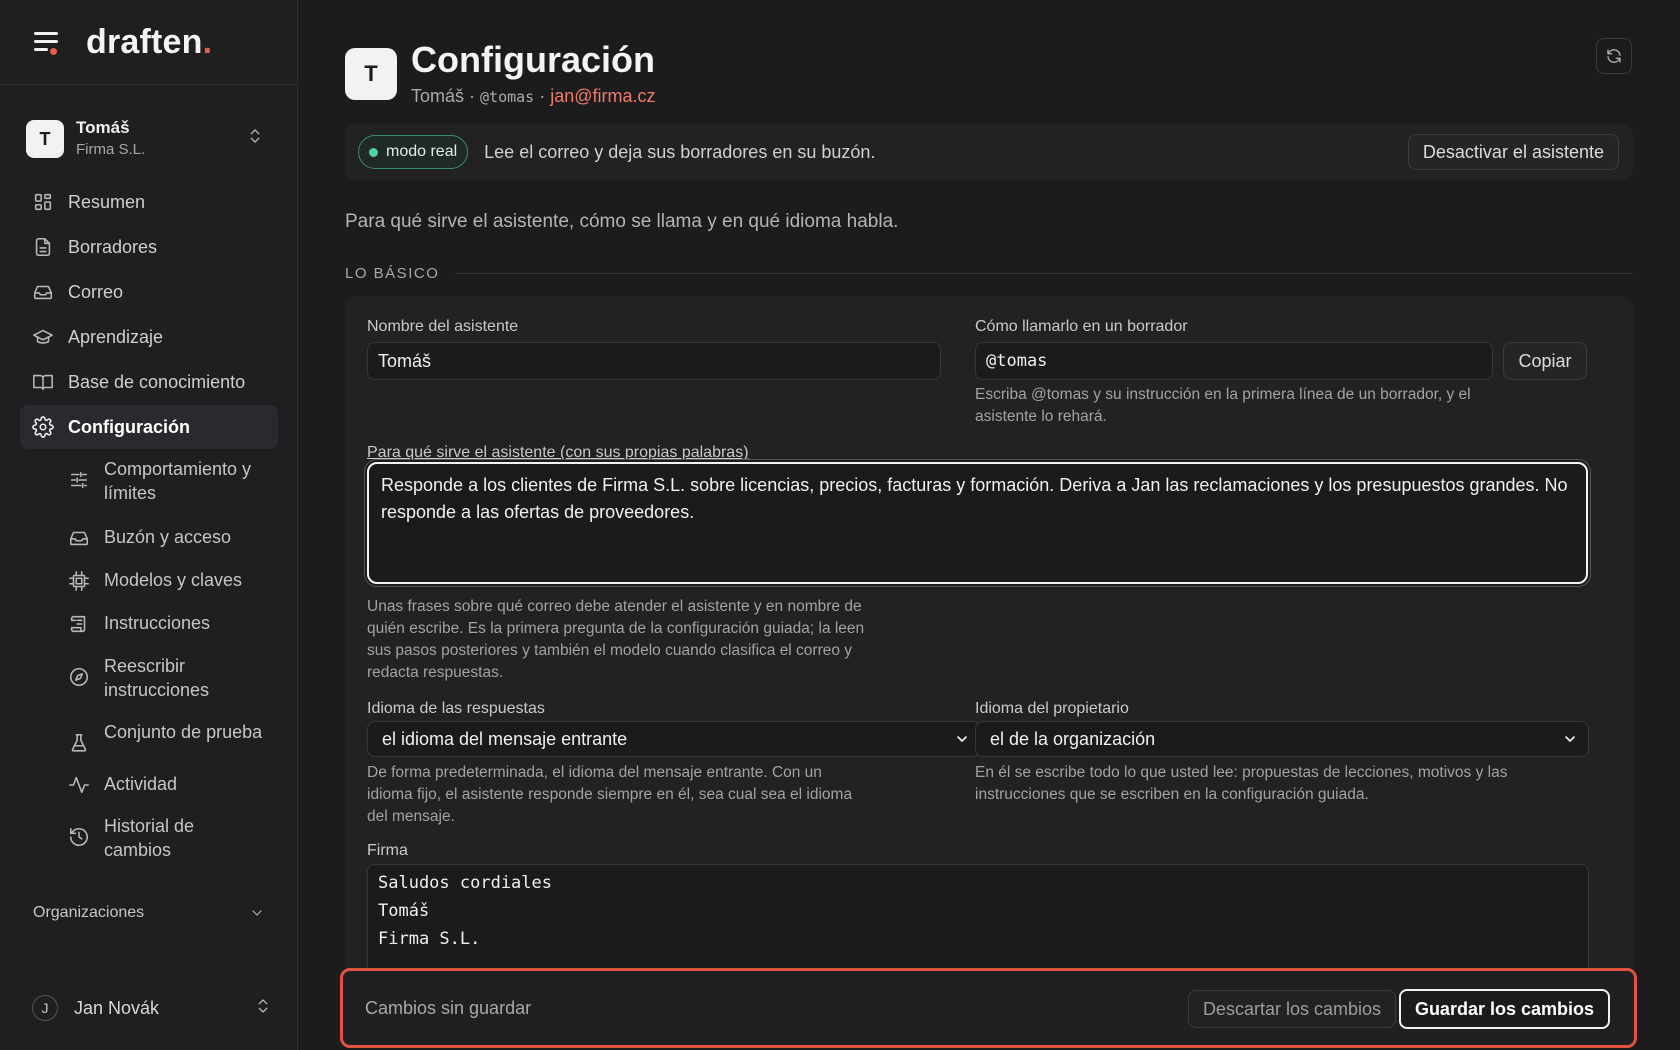  Describe the element at coordinates (149, 42) in the screenshot. I see `logo: draften.` at that location.